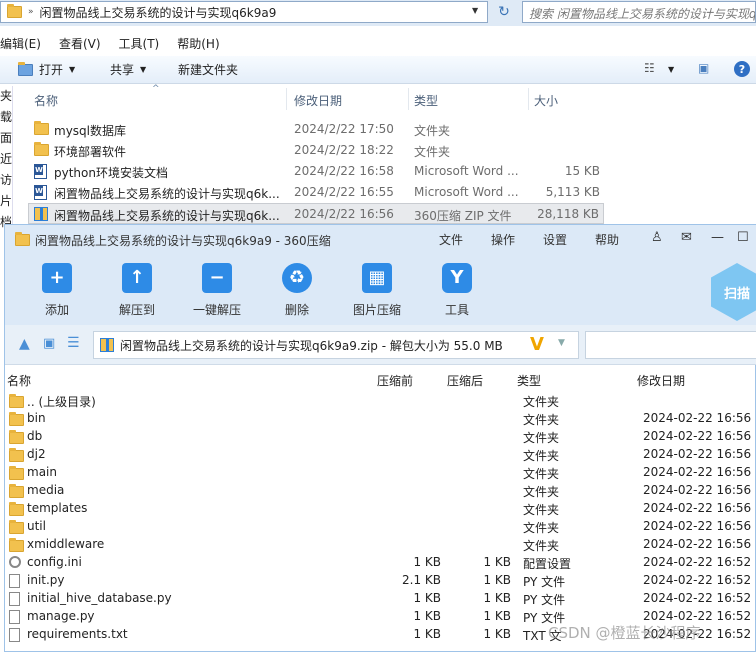 This screenshot has width=756, height=652. What do you see at coordinates (31, 12) in the screenshot?
I see `chevron-right-icon: »` at bounding box center [31, 12].